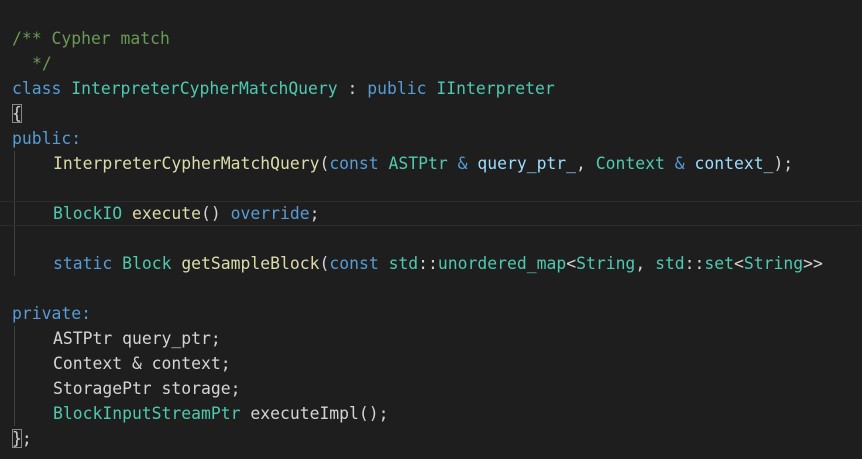  I want to click on code-line-16: BlockInputStreamPtr executeImpl();, so click(431, 413).